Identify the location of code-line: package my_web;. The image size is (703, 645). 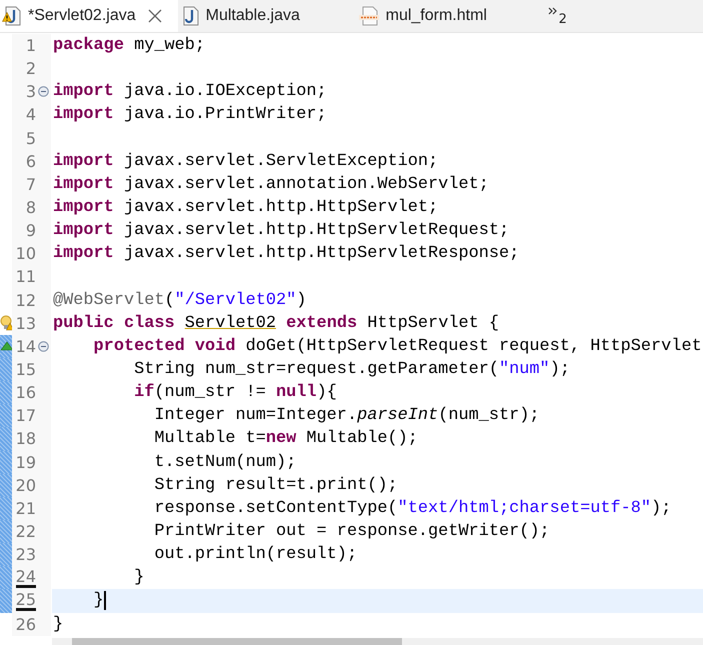
(129, 46).